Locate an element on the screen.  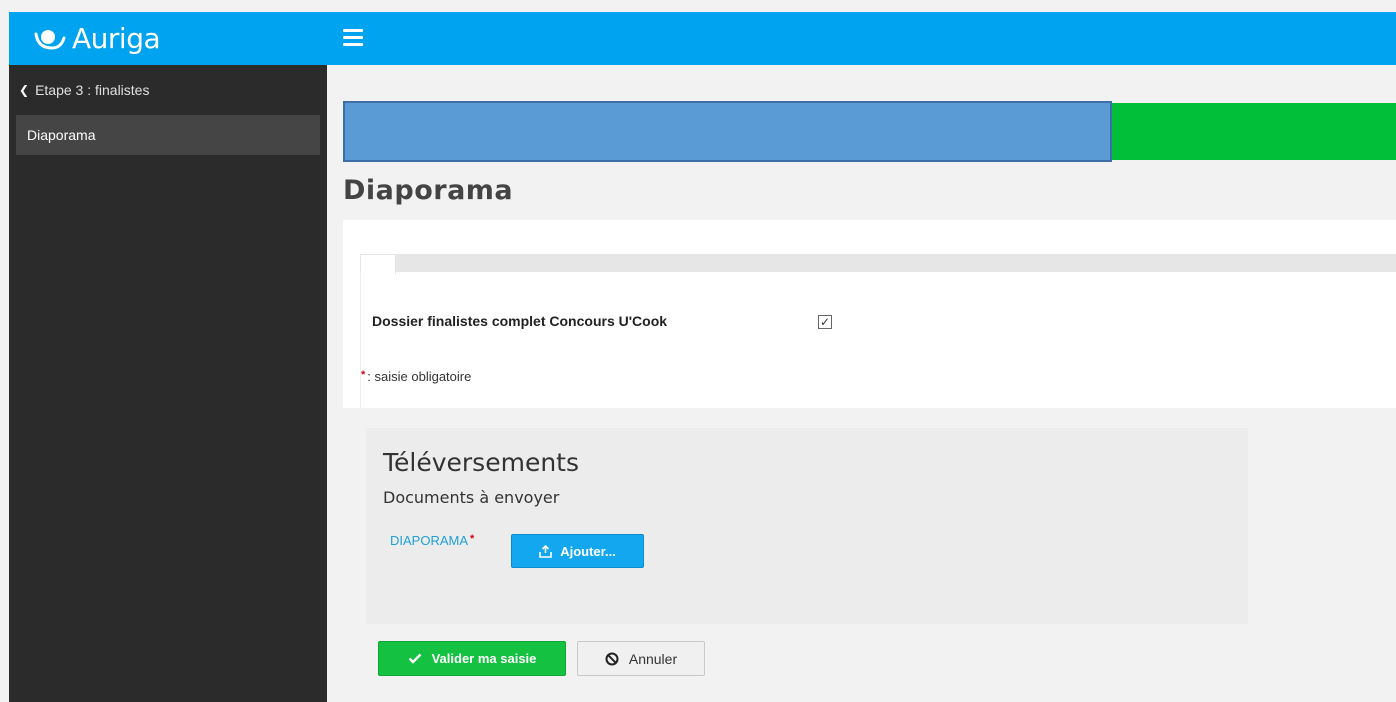
hamburger-icon is located at coordinates (353, 38).